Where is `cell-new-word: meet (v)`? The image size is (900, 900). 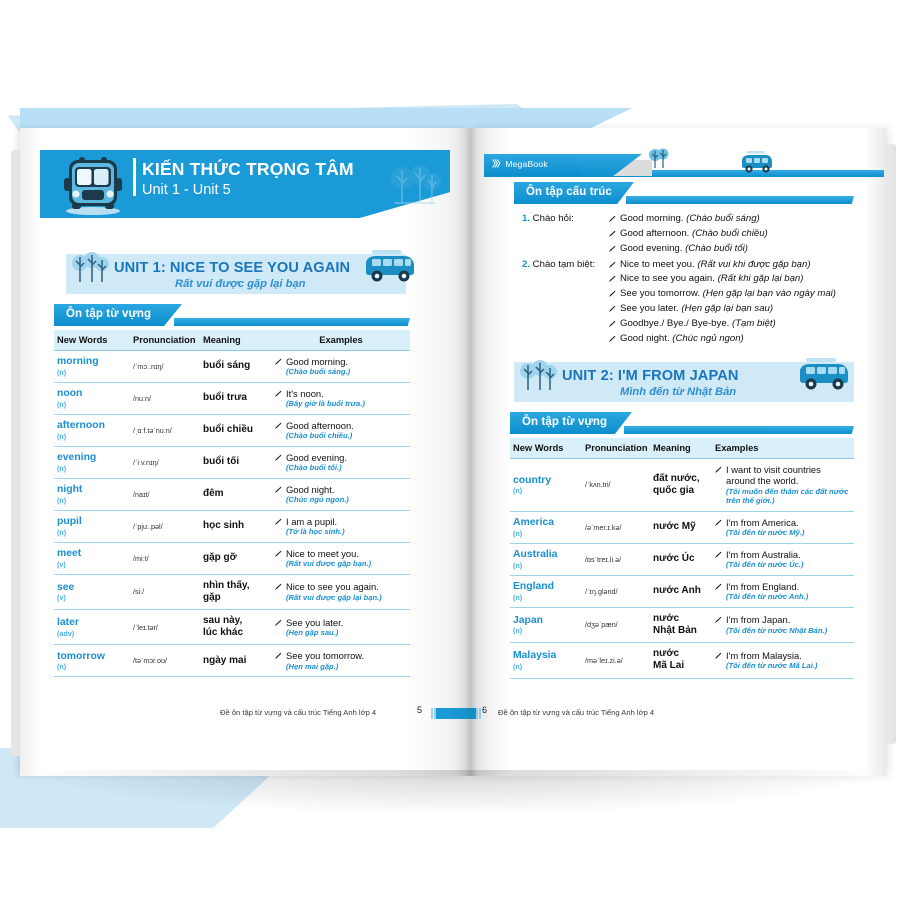 cell-new-word: meet (v) is located at coordinates (92, 558).